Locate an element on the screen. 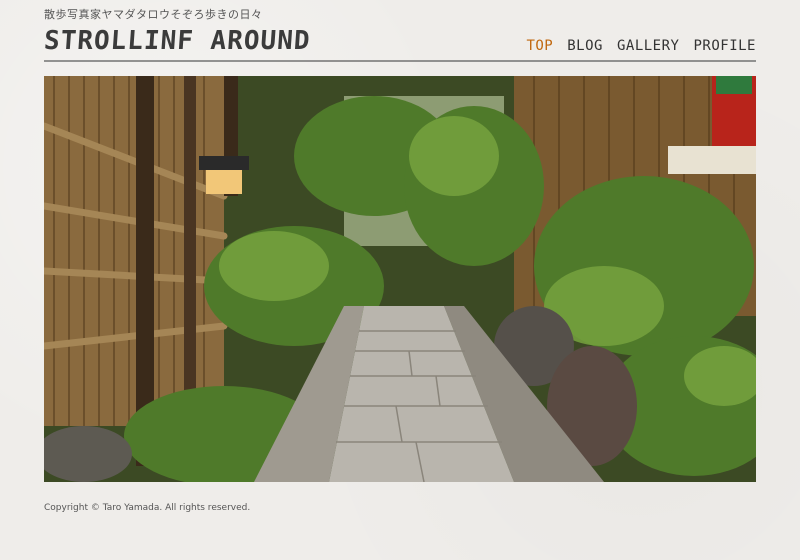 This screenshot has width=800, height=560. nav-gallery: GALLERY is located at coordinates (648, 46).